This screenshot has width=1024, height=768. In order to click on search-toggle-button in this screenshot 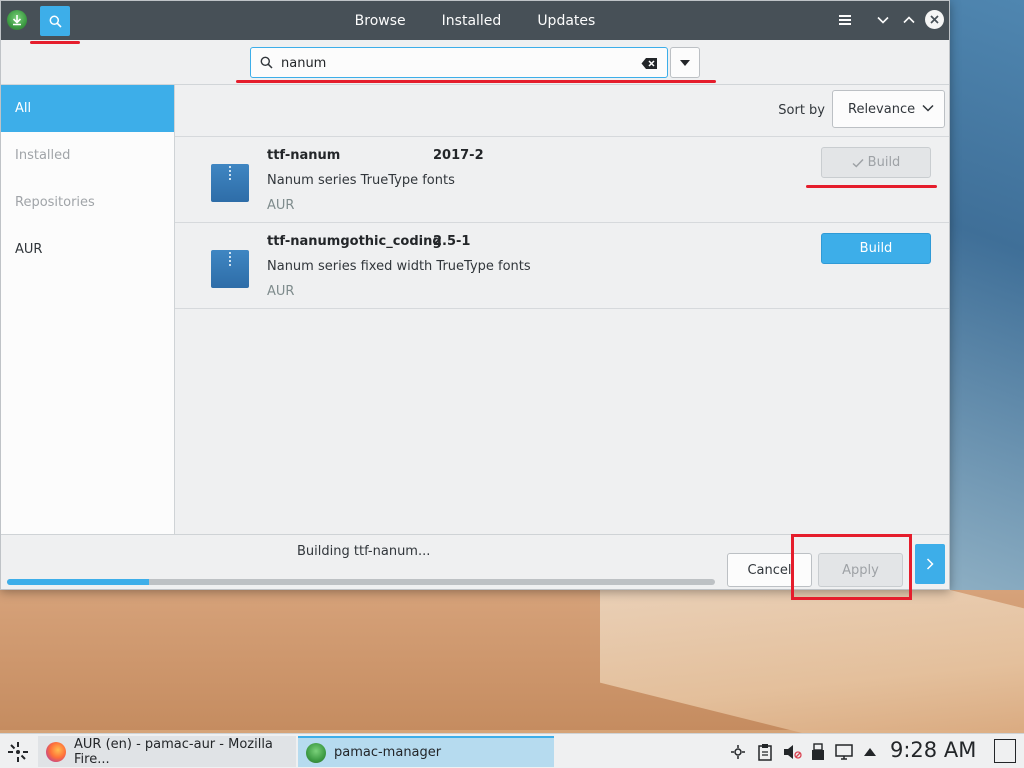, I will do `click(55, 21)`.